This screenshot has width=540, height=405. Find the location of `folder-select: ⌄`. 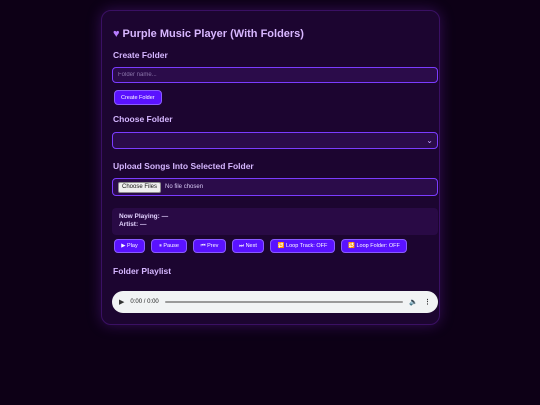

folder-select: ⌄ is located at coordinates (275, 140).